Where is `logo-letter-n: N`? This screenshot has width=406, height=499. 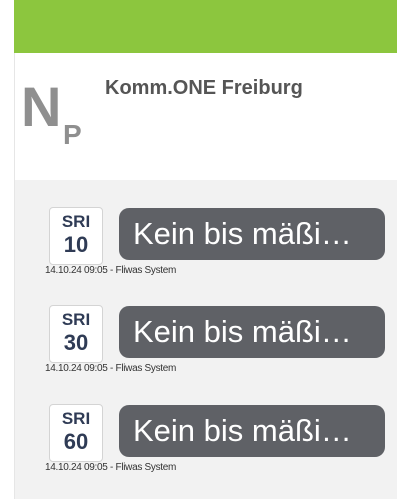
logo-letter-n: N is located at coordinates (41, 106).